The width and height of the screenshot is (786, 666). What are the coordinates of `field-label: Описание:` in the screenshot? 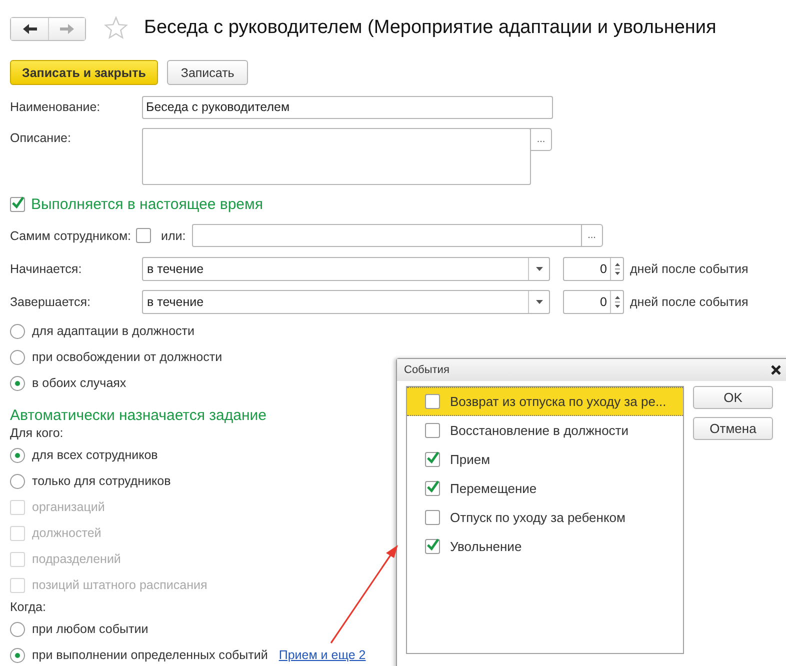 It's located at (41, 138).